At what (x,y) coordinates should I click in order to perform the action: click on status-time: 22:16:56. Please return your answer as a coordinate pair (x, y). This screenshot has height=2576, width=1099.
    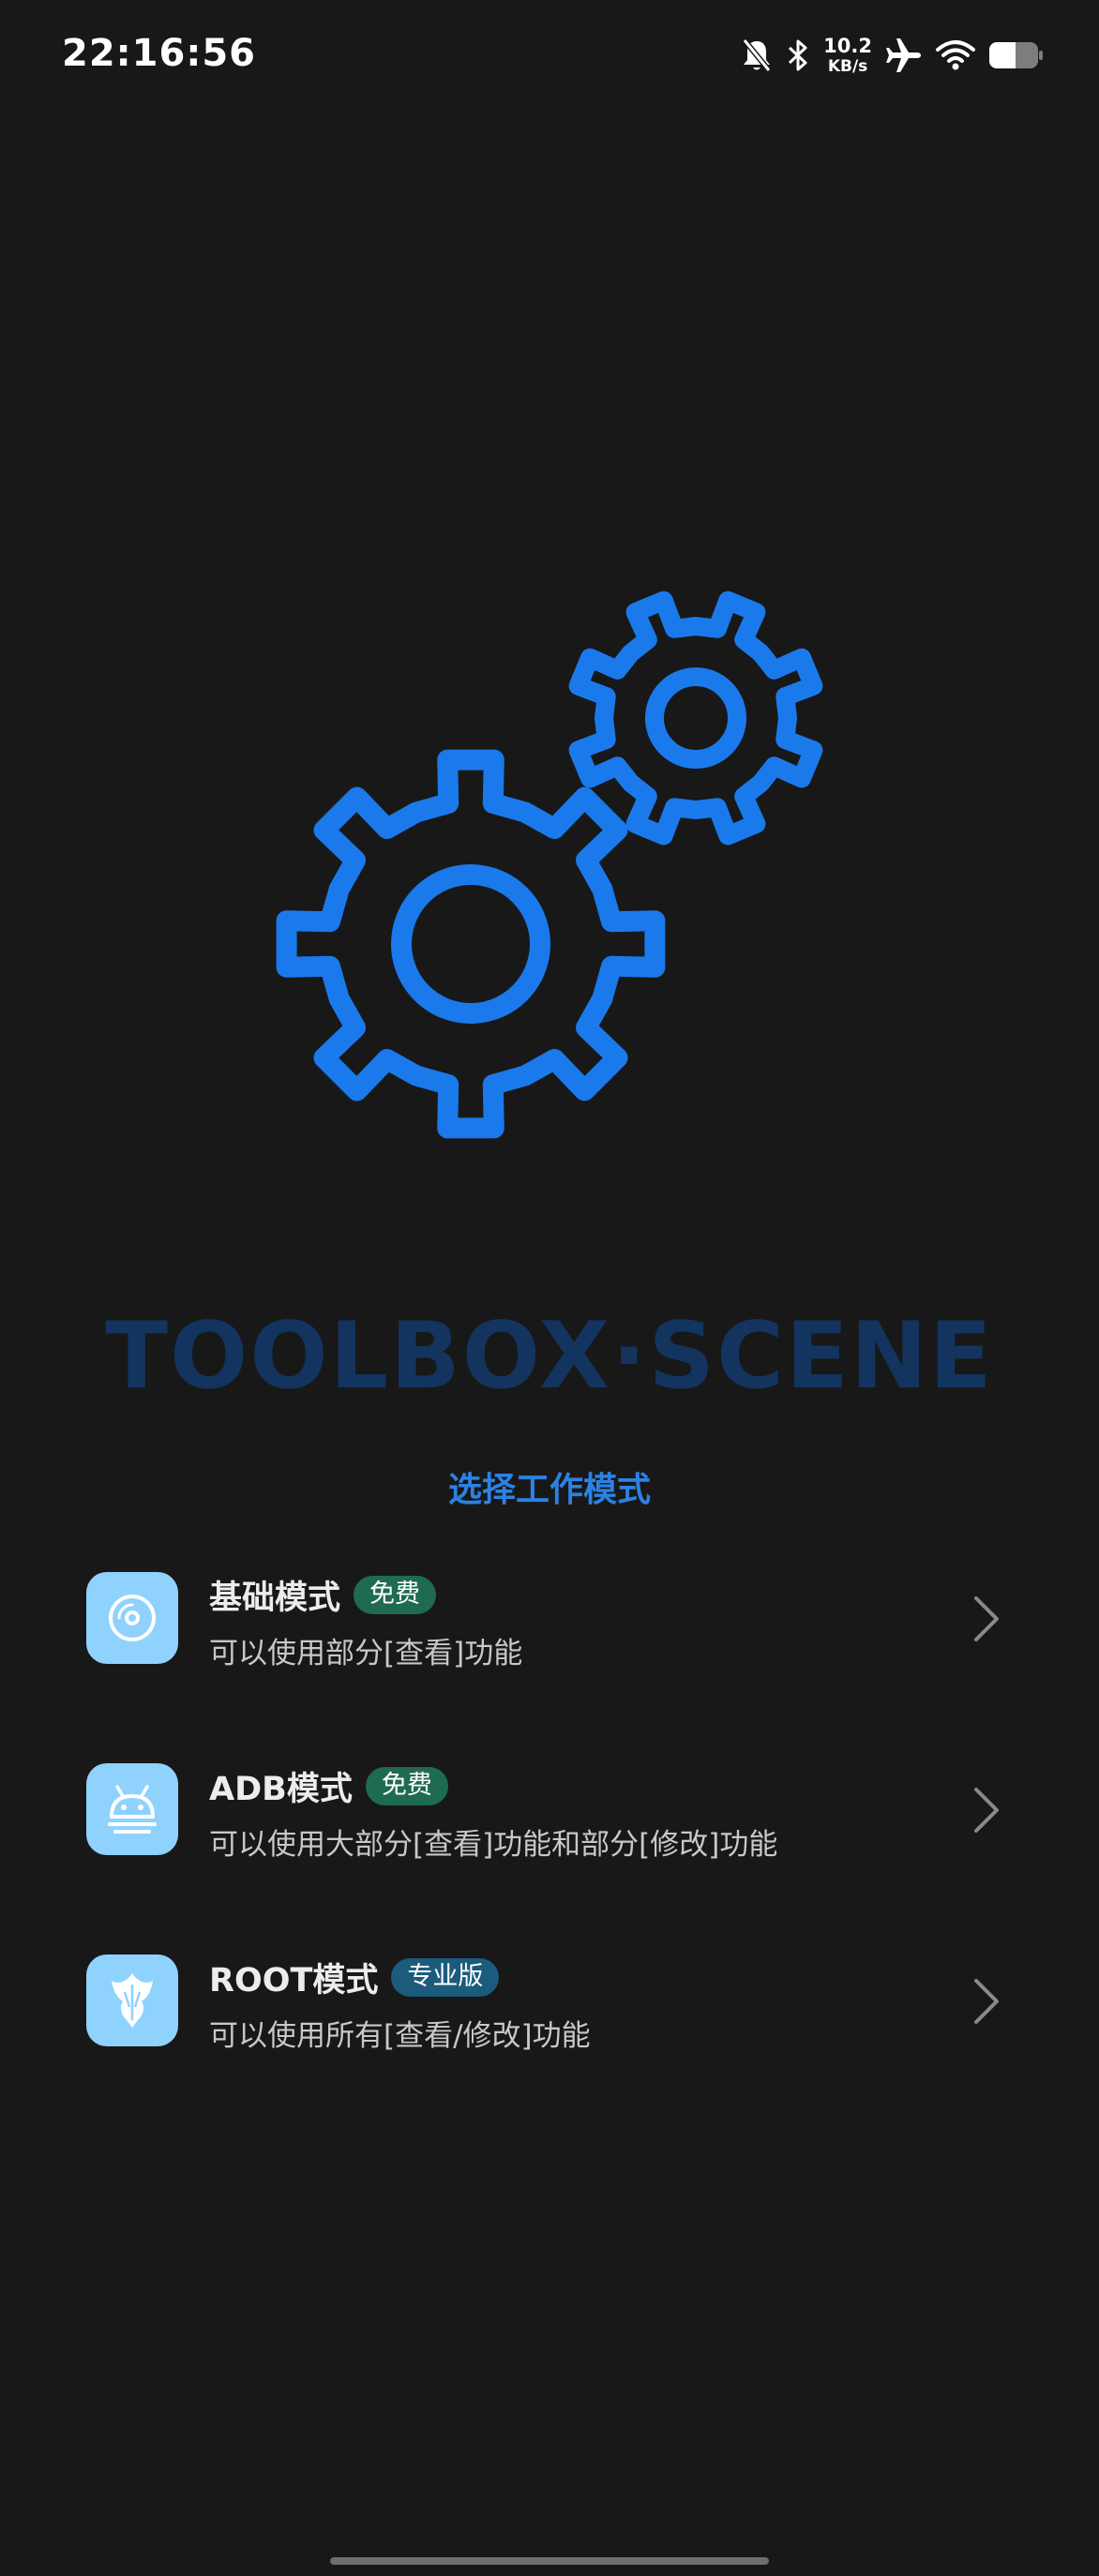
    Looking at the image, I should click on (159, 53).